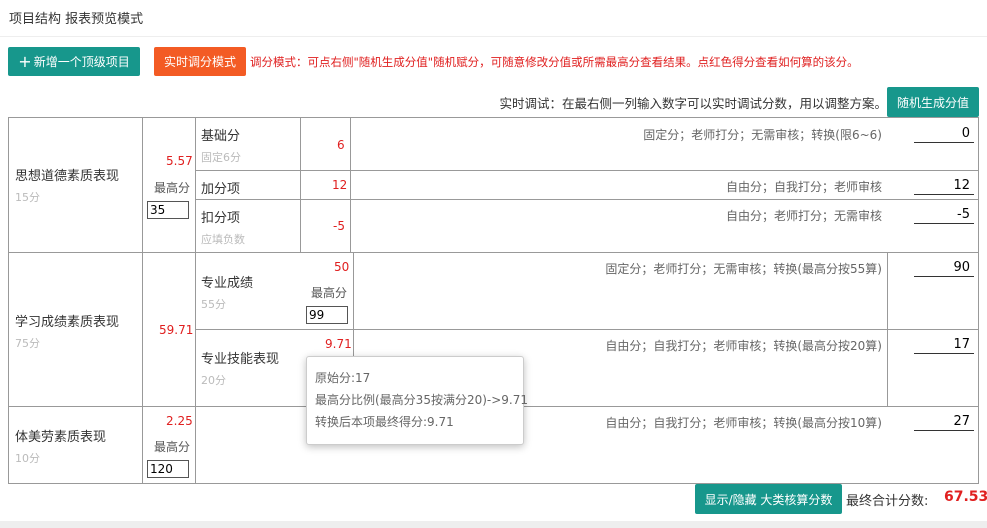  I want to click on group-points: 10分, so click(27, 458).